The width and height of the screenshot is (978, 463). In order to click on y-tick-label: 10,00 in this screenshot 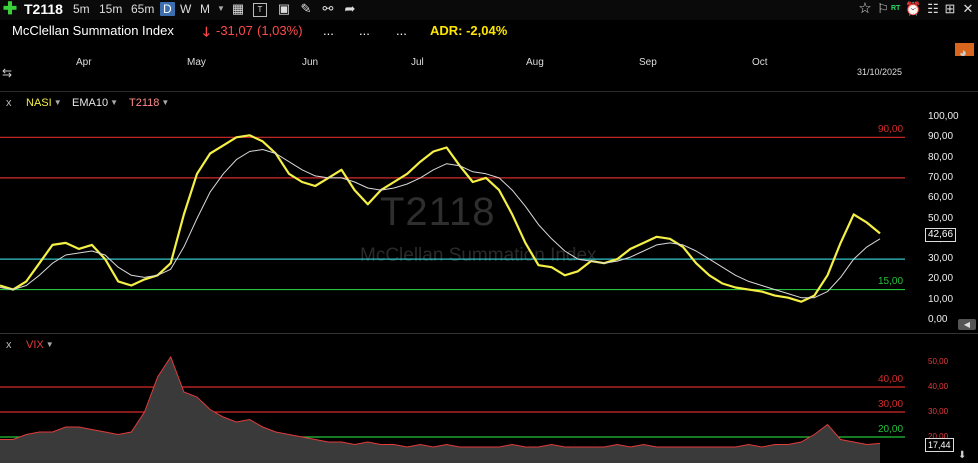, I will do `click(941, 299)`.